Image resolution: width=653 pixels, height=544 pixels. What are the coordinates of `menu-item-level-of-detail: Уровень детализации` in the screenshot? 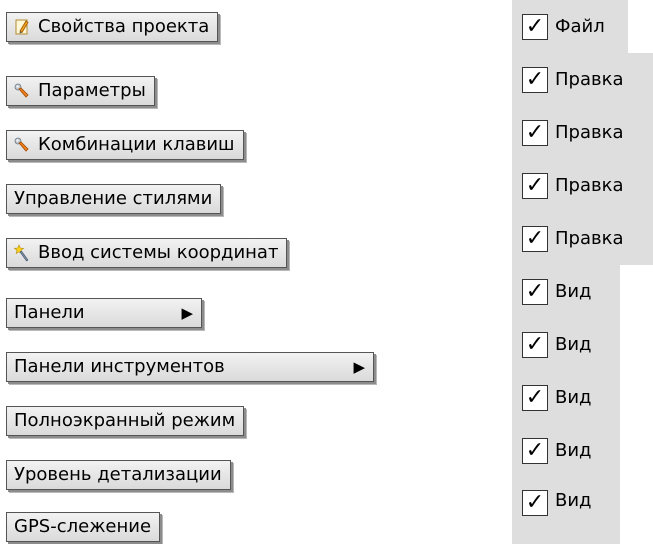 It's located at (118, 475).